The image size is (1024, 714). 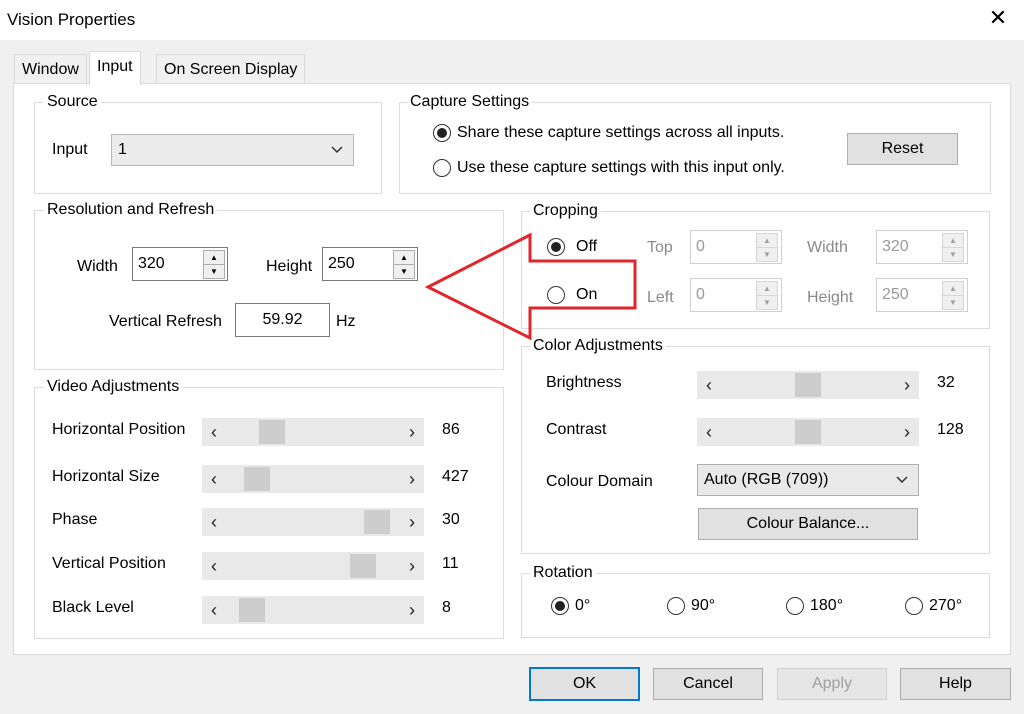 I want to click on vertical-position-slider: ‹ ›, so click(x=313, y=566).